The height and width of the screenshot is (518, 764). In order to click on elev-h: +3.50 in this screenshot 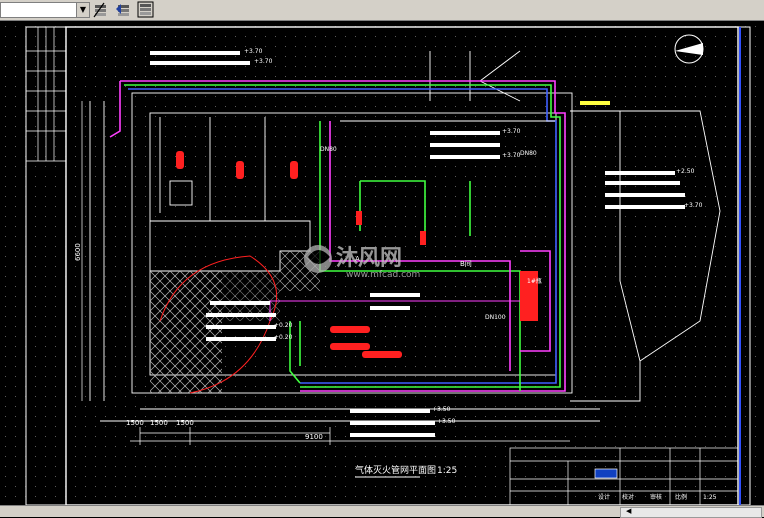, I will do `click(446, 421)`.